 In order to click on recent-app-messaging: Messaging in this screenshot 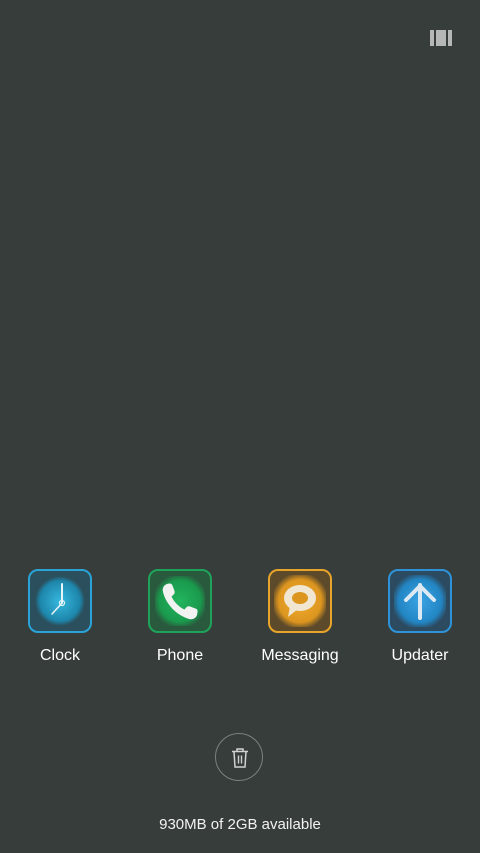, I will do `click(300, 617)`.